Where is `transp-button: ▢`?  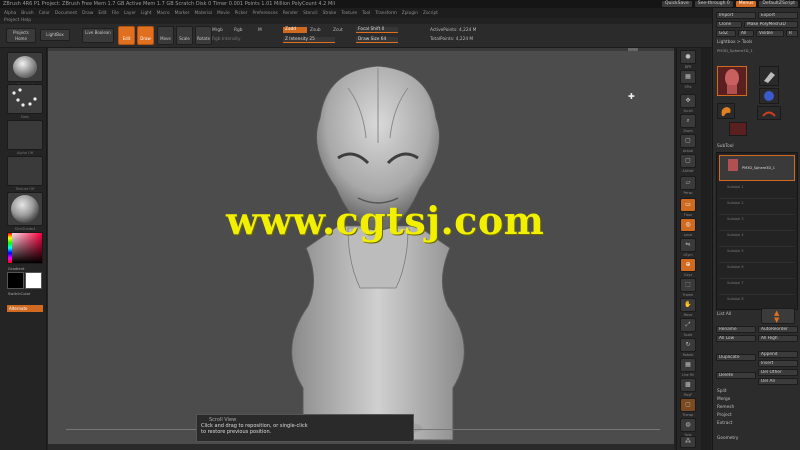 transp-button: ▢ is located at coordinates (688, 405).